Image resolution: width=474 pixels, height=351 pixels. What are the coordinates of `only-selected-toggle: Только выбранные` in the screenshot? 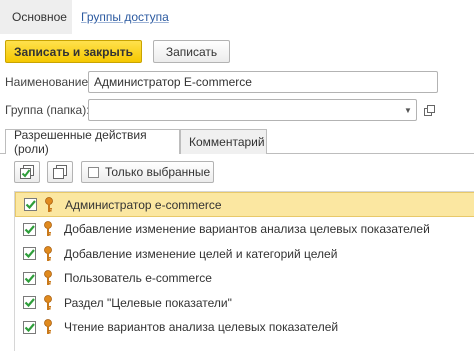 It's located at (147, 172).